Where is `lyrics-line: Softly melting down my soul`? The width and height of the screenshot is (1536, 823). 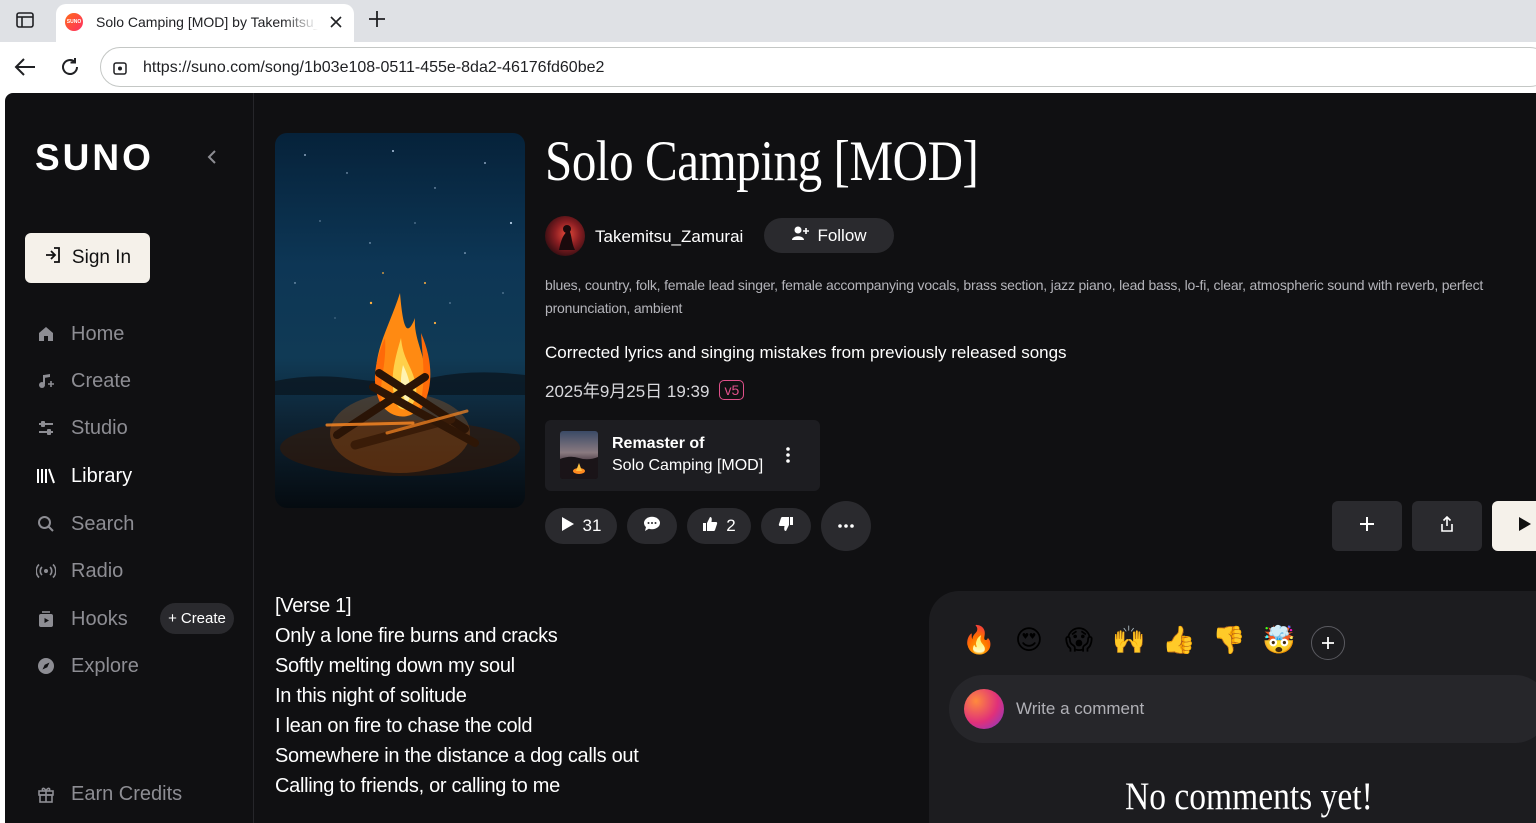 lyrics-line: Softly melting down my soul is located at coordinates (395, 666).